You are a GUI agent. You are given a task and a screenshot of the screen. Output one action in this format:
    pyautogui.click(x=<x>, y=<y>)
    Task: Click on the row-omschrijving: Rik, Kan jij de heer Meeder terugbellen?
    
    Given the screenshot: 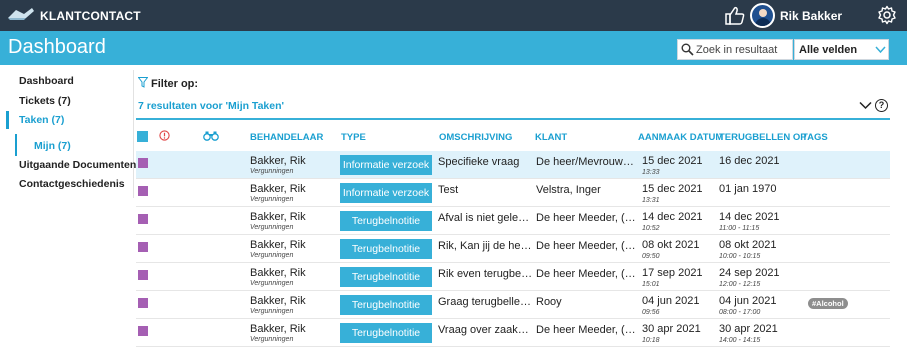 What is the action you would take?
    pyautogui.click(x=486, y=246)
    